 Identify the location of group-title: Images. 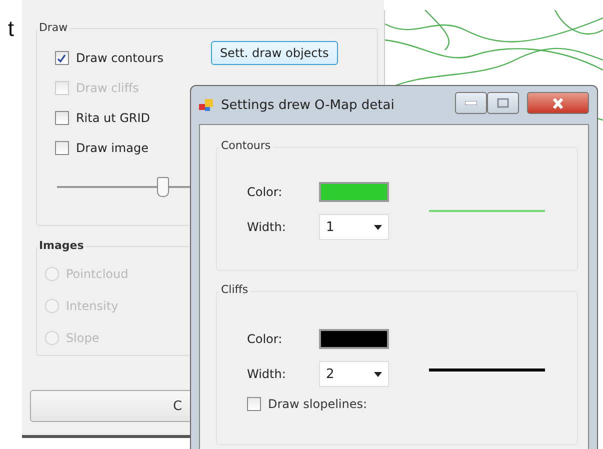
(61, 245).